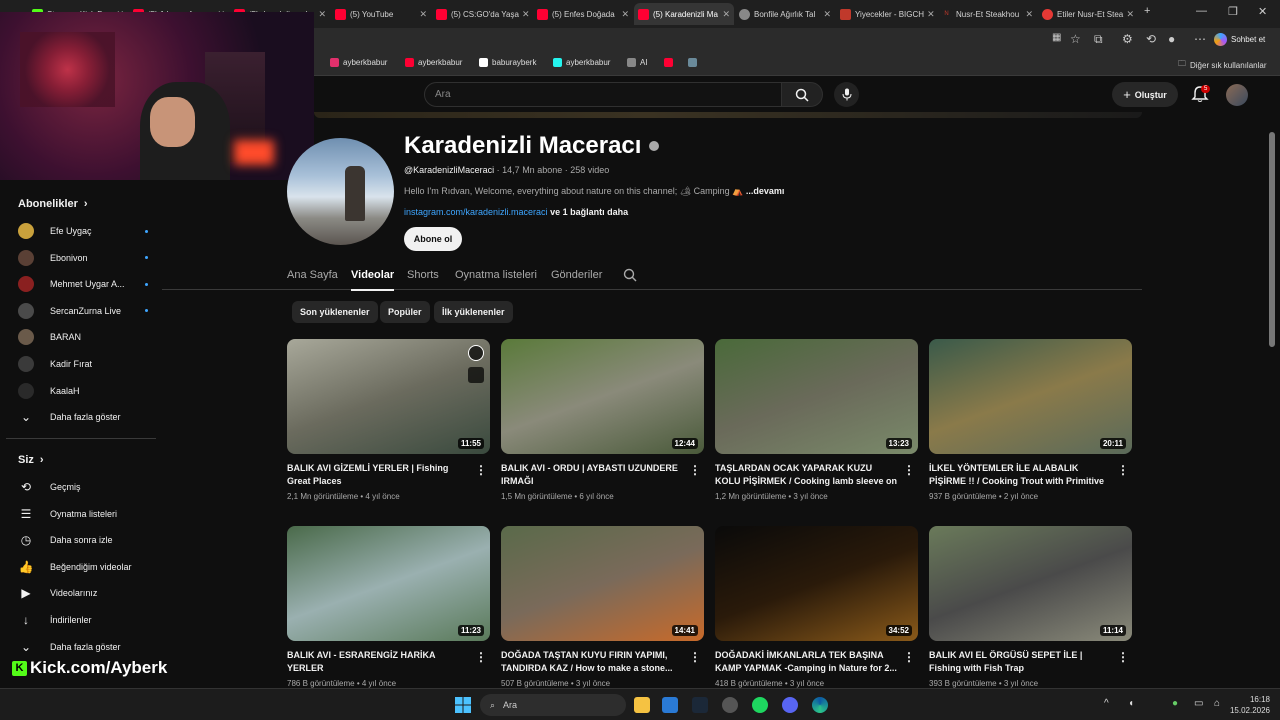 The image size is (1280, 720). I want to click on minimize-icon: —, so click(1201, 11).